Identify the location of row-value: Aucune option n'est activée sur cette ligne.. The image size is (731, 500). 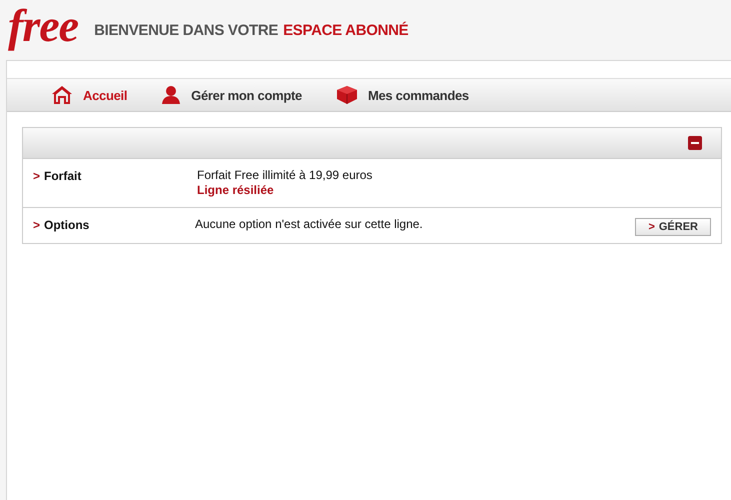
(309, 224).